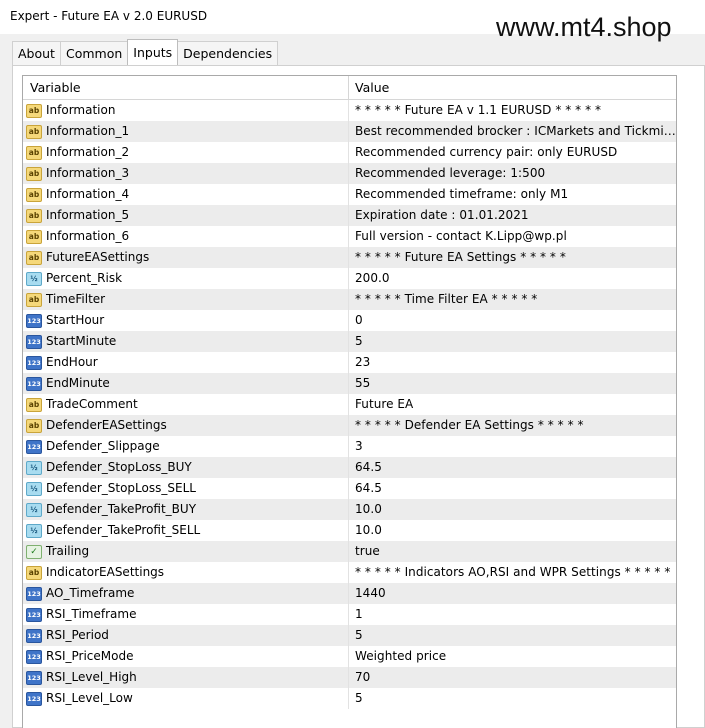 This screenshot has width=705, height=728. What do you see at coordinates (186, 530) in the screenshot?
I see `variable-cell: ½ Defender_TakeProfit_SELL` at bounding box center [186, 530].